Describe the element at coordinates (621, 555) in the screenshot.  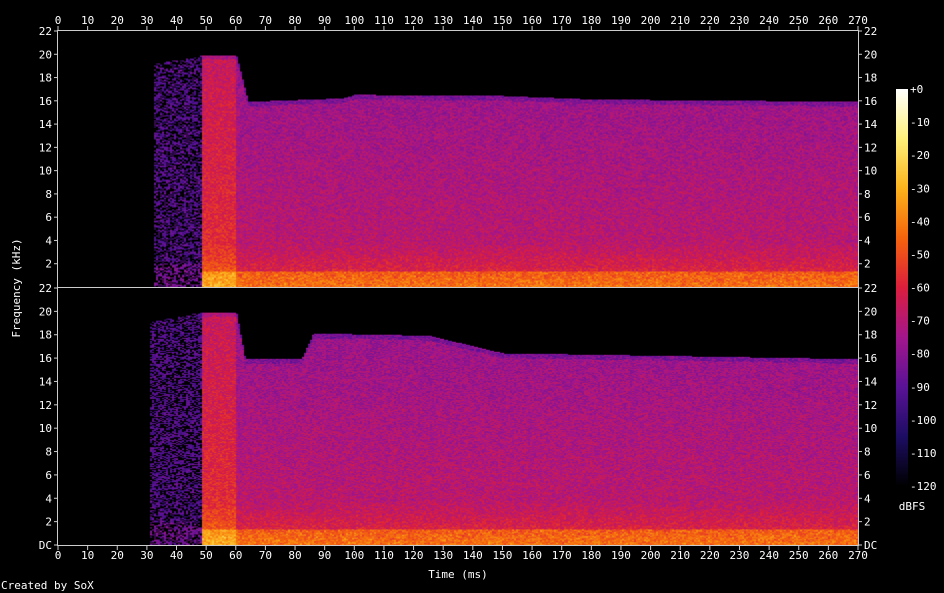
I see `x-tick-label: 190` at that location.